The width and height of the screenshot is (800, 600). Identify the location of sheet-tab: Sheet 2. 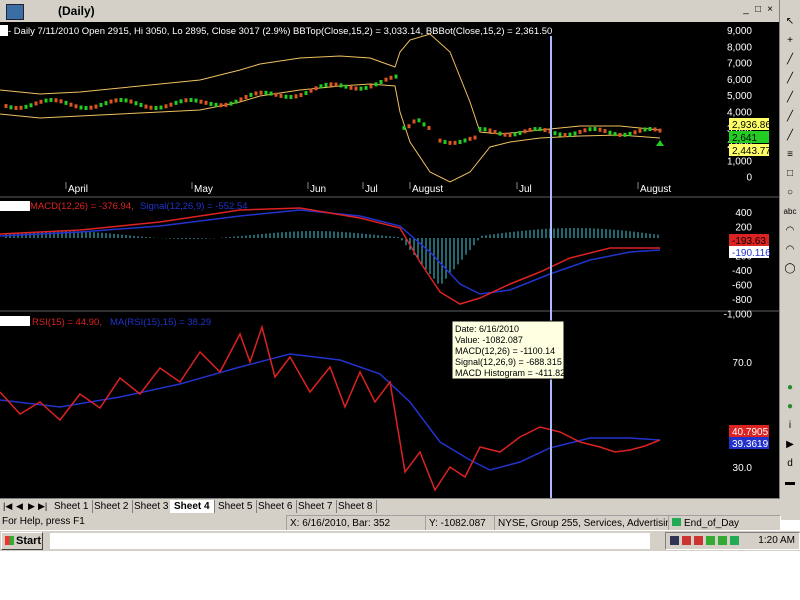
(112, 506).